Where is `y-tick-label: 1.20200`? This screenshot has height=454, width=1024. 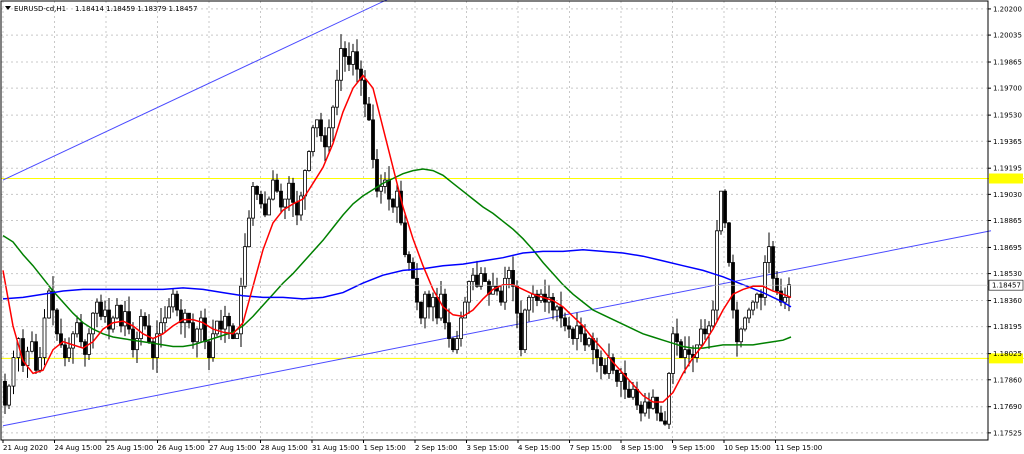
y-tick-label: 1.20200 is located at coordinates (1007, 9).